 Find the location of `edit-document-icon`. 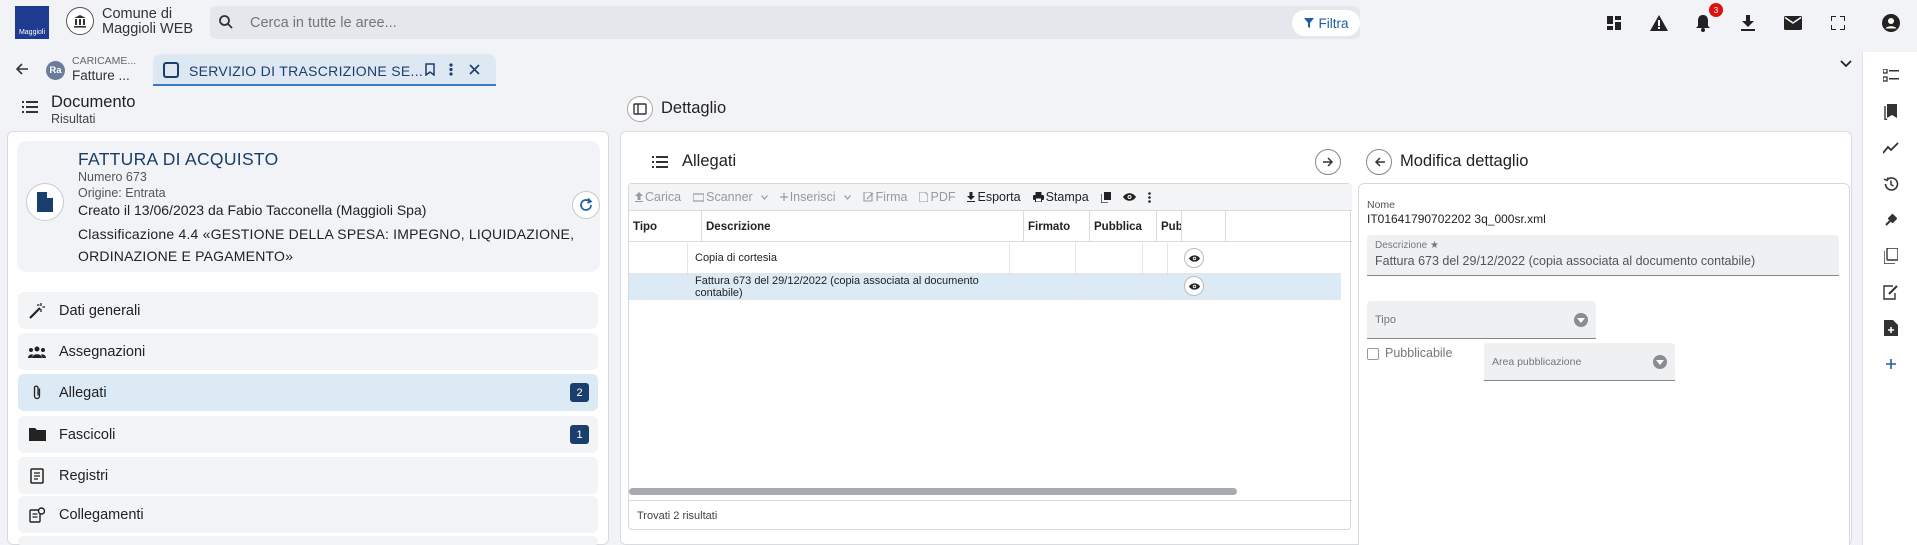

edit-document-icon is located at coordinates (1891, 292).